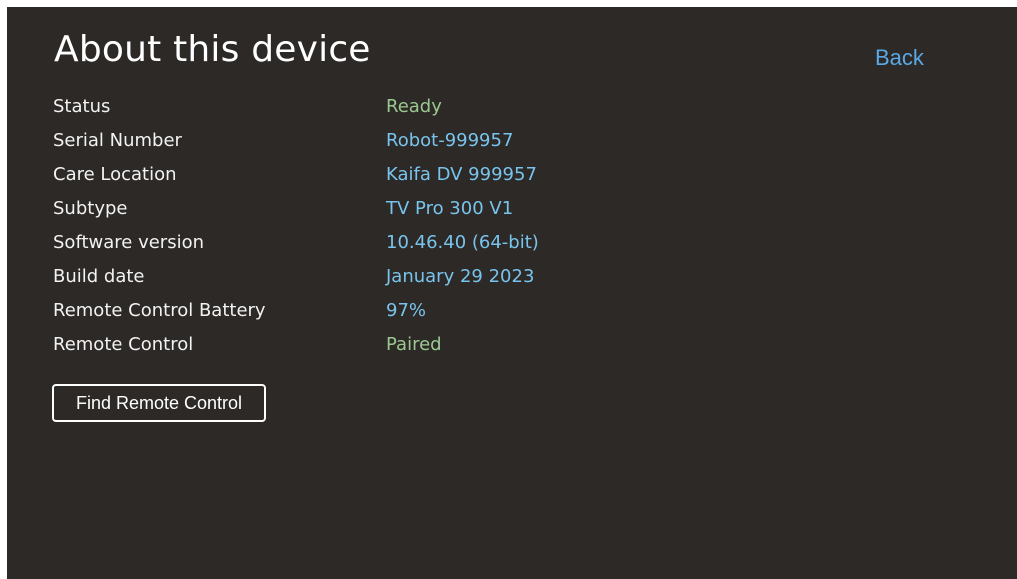 Image resolution: width=1017 pixels, height=579 pixels. I want to click on remote-battery-label: Remote Control Battery, so click(159, 310).